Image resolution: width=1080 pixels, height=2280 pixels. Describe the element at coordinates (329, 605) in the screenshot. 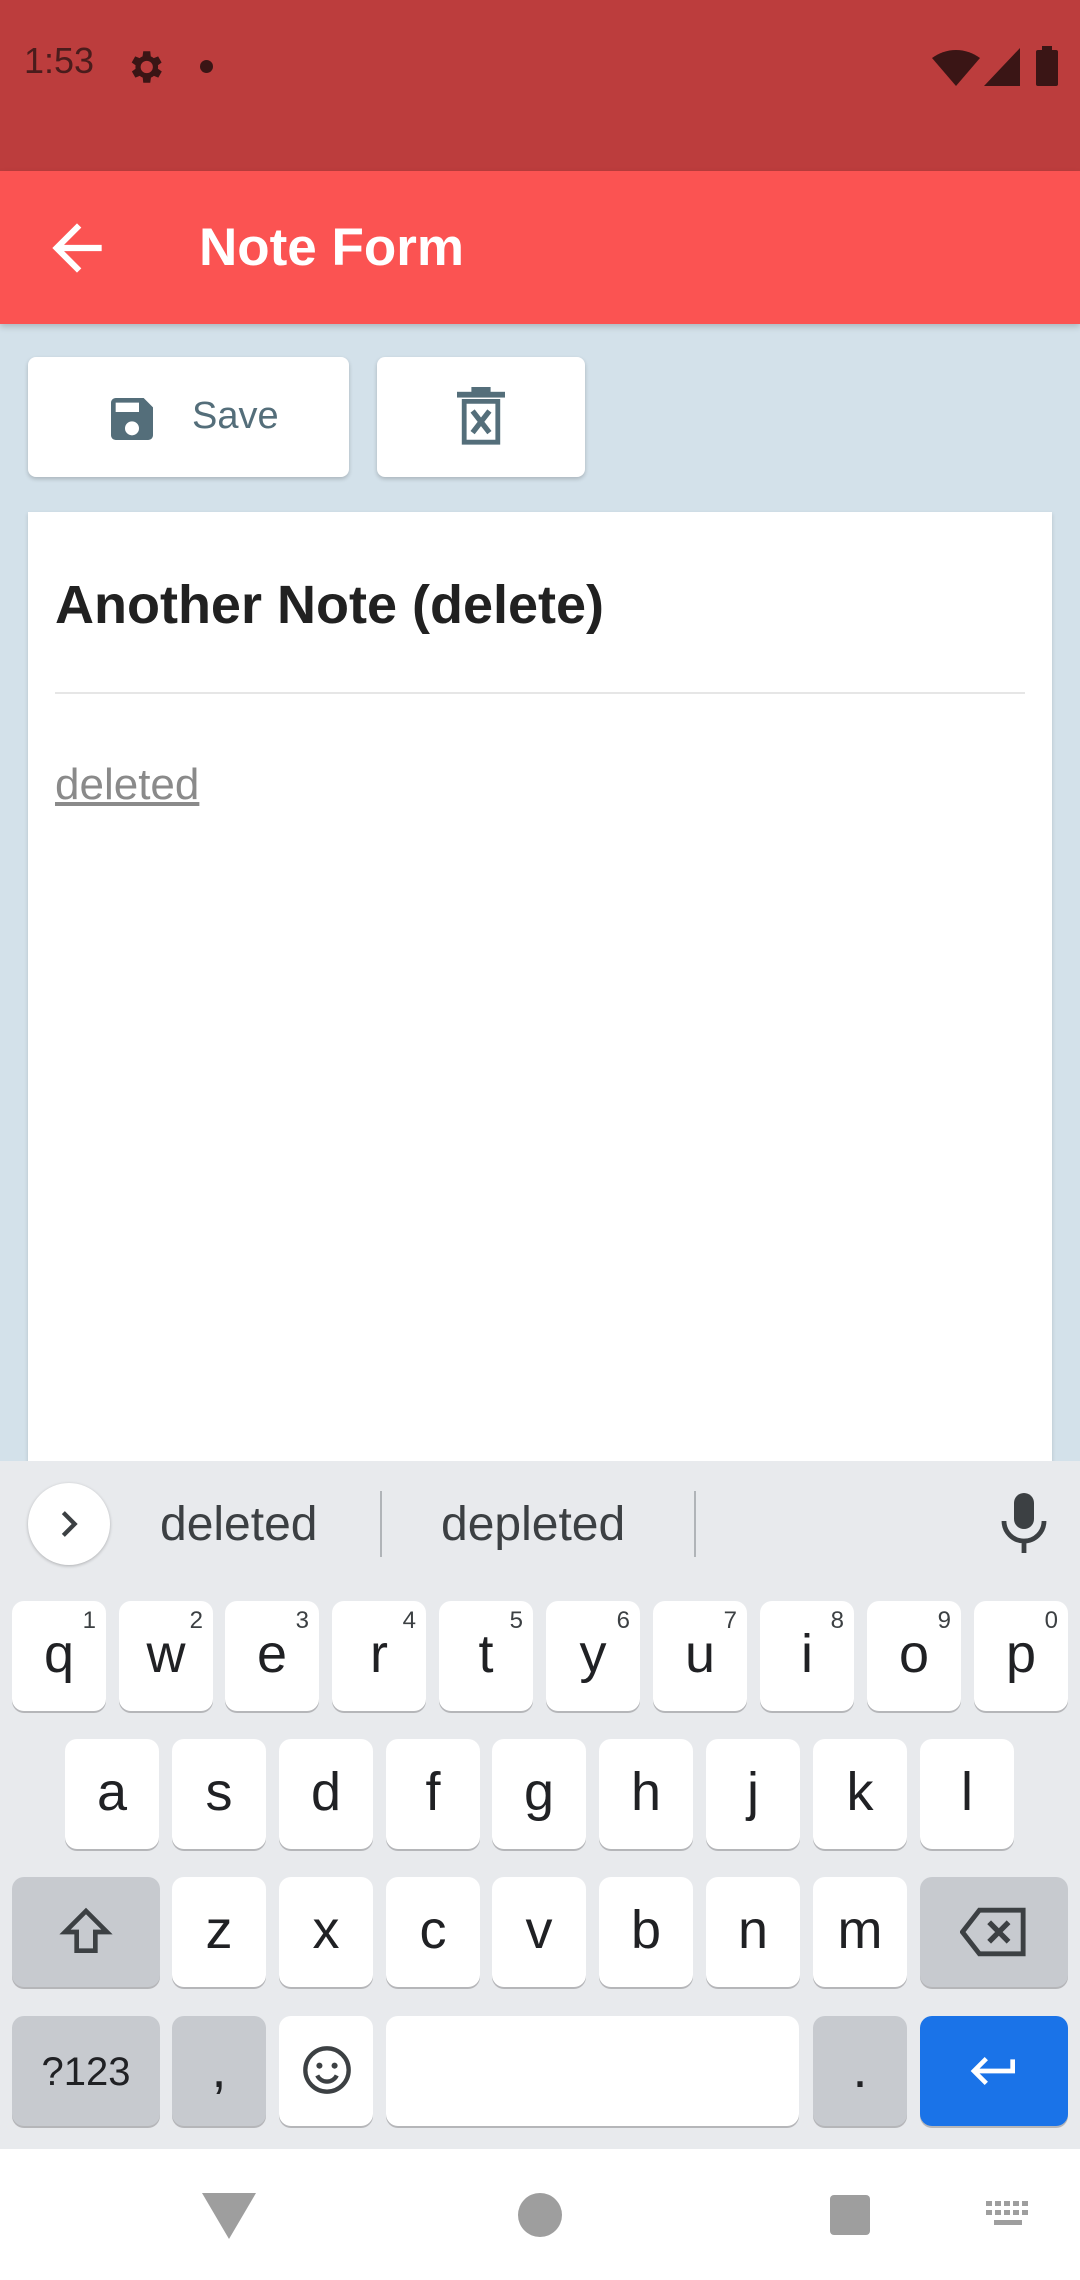

I see `note-title-input: Another Note (delete)` at that location.